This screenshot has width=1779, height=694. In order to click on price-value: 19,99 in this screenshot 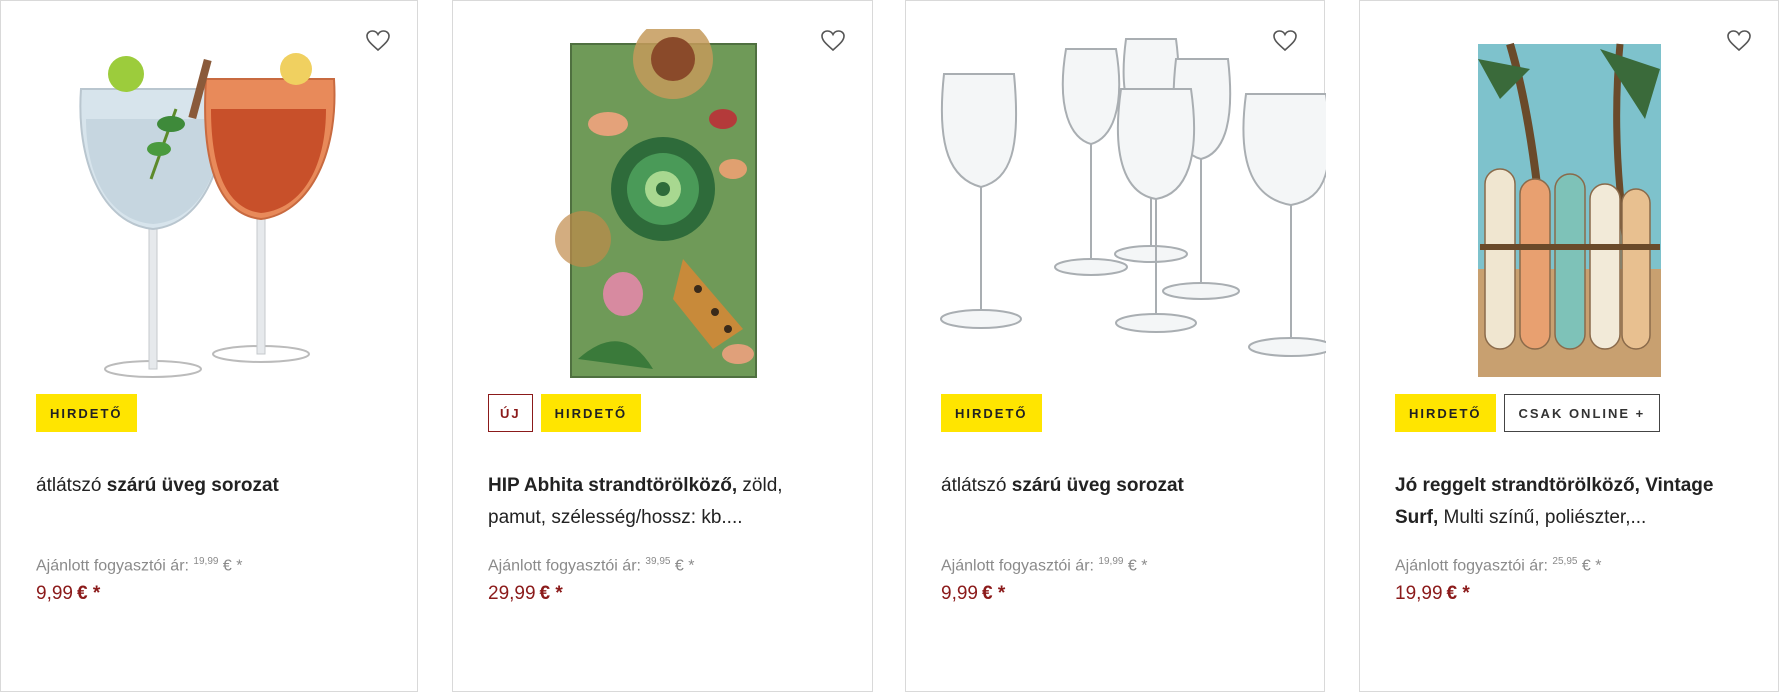, I will do `click(1419, 593)`.